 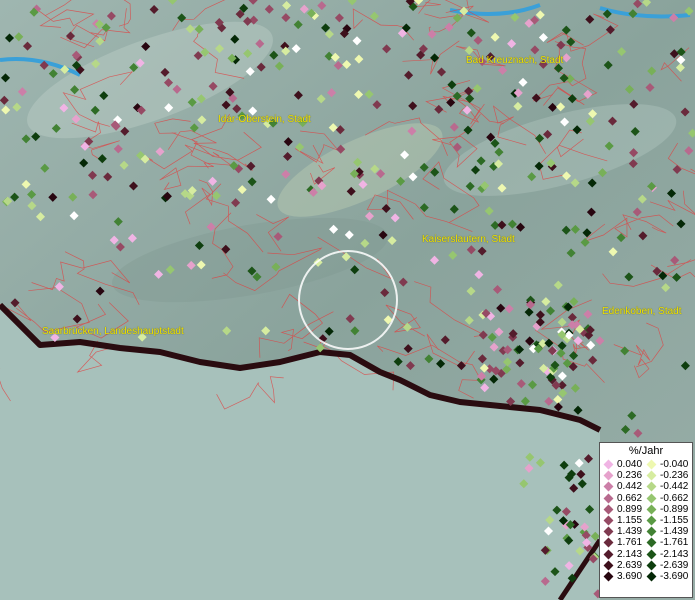 What do you see at coordinates (674, 509) in the screenshot?
I see `legend-value: -0.899` at bounding box center [674, 509].